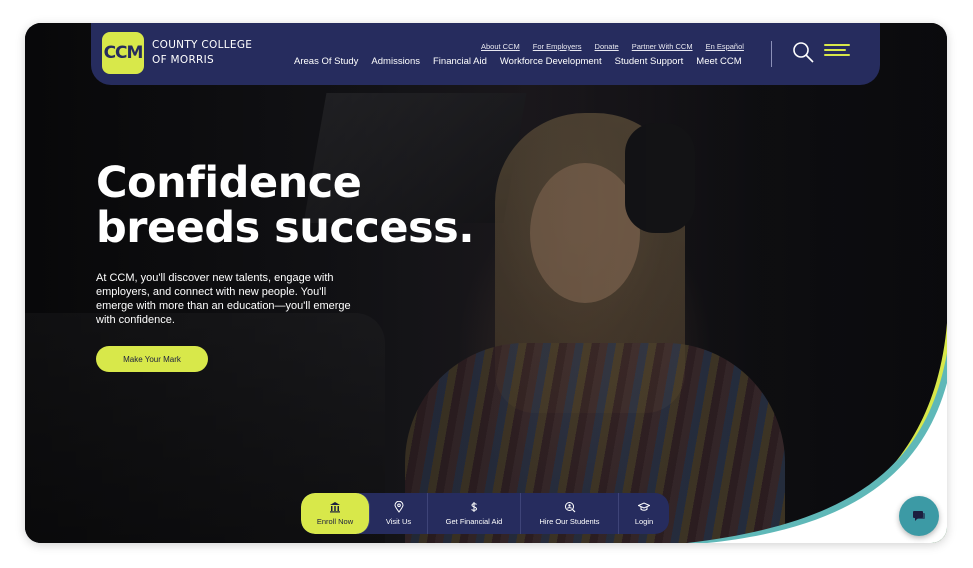 The height and width of the screenshot is (568, 973). I want to click on map-pin-icon, so click(398, 507).